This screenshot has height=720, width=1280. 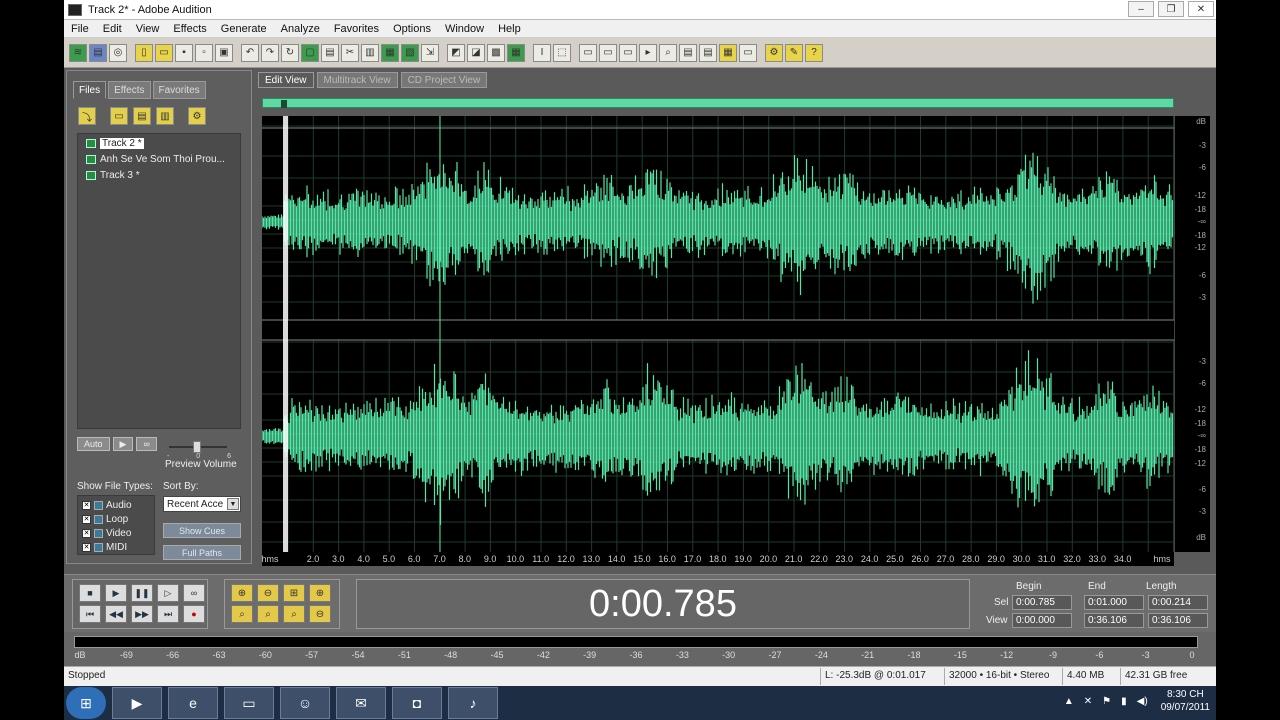 What do you see at coordinates (774, 52) in the screenshot?
I see `settings-icon: ⚙` at bounding box center [774, 52].